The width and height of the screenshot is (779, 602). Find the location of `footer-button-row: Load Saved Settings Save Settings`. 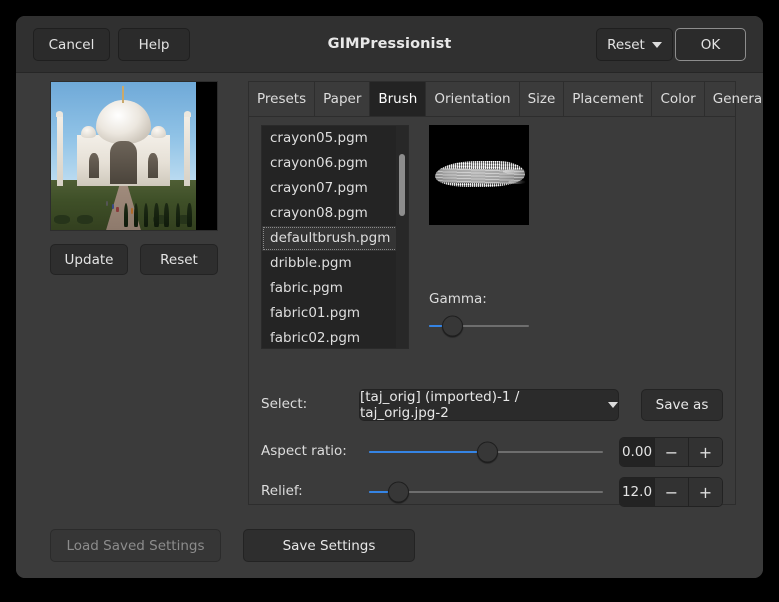

footer-button-row: Load Saved Settings Save Settings is located at coordinates (393, 545).